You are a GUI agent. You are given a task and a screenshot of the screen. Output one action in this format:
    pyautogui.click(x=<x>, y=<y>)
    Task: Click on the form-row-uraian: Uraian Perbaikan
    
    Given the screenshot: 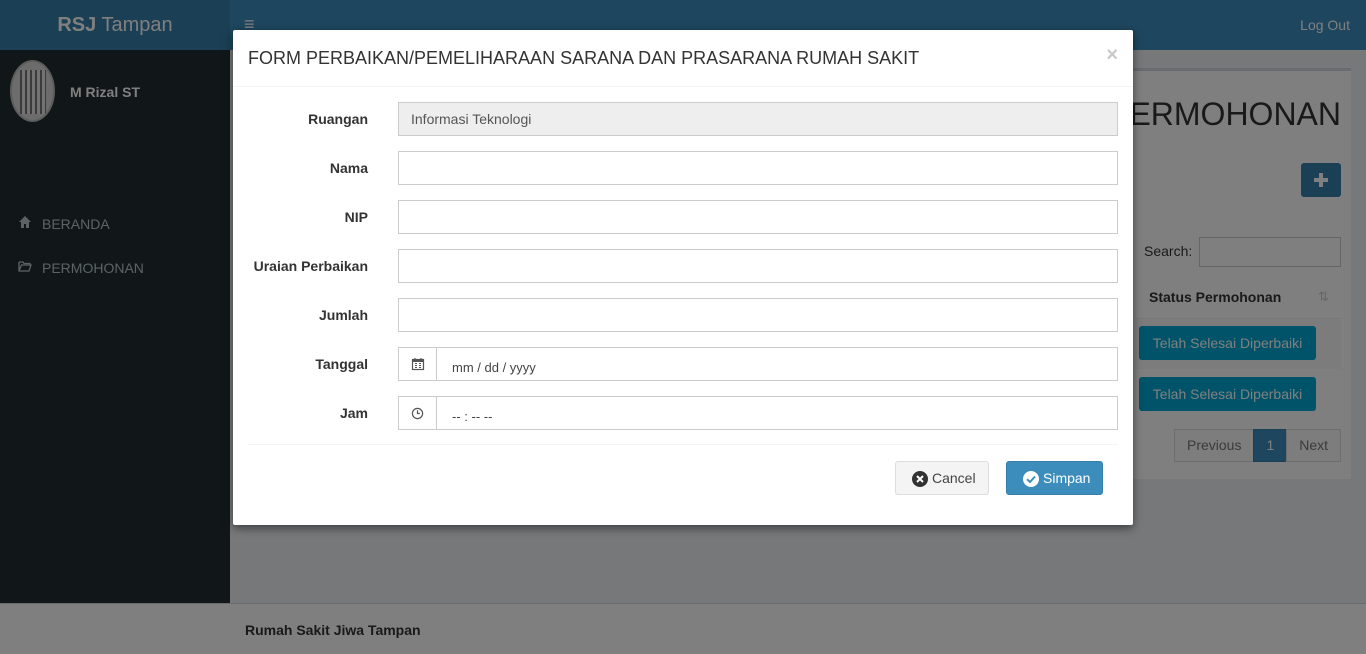 What is the action you would take?
    pyautogui.click(x=683, y=266)
    